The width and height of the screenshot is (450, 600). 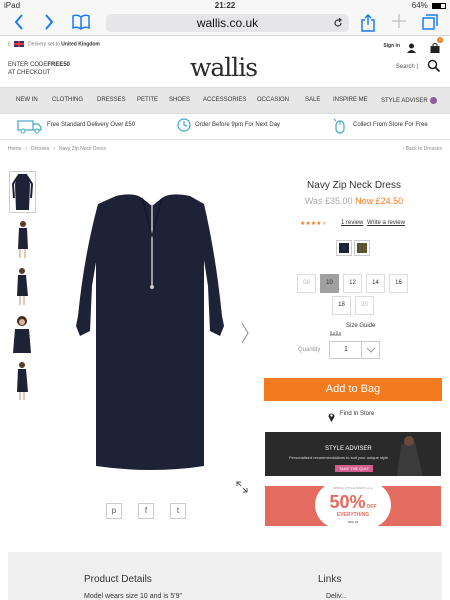 What do you see at coordinates (350, 100) in the screenshot?
I see `nav-inspire-me: INSPIRE ME` at bounding box center [350, 100].